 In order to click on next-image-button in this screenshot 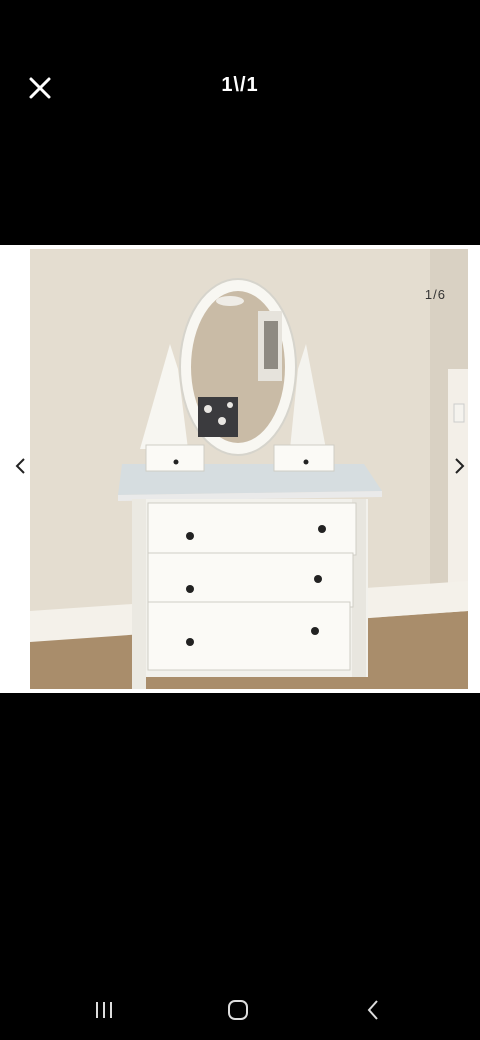, I will do `click(460, 466)`.